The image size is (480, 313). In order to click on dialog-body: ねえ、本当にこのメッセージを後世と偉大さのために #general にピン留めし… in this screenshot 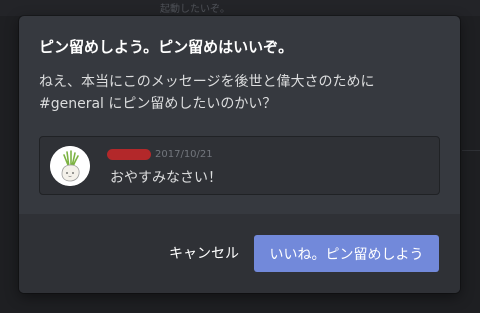, I will do `click(241, 93)`.